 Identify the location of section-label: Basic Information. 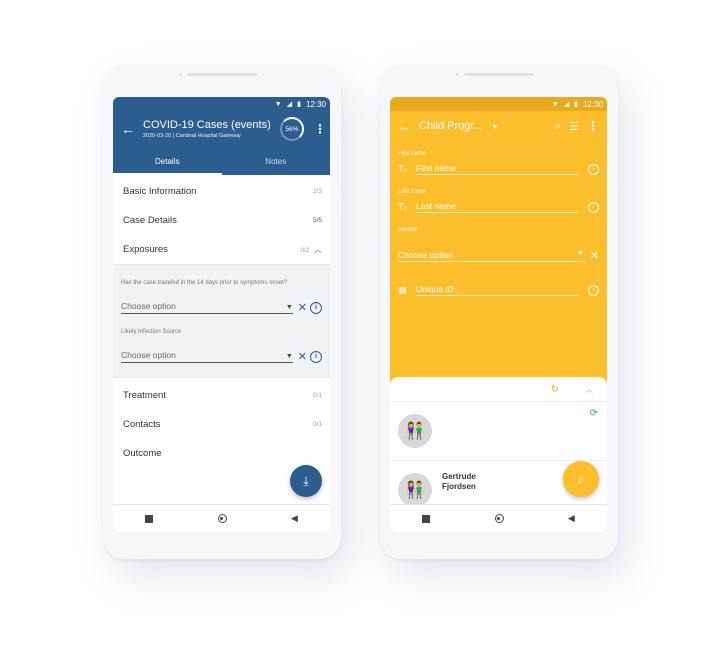
(160, 191).